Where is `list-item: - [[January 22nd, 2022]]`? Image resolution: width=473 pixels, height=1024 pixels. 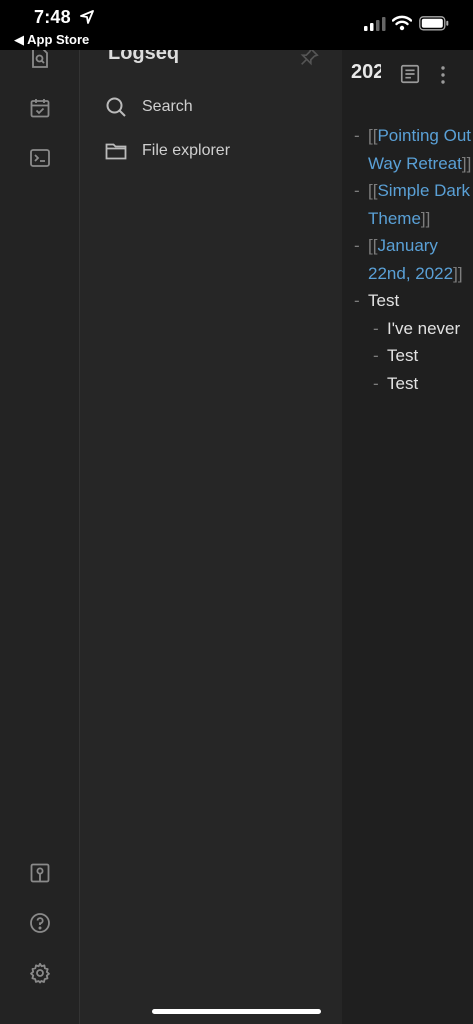 list-item: - [[January 22nd, 2022]] is located at coordinates (413, 259).